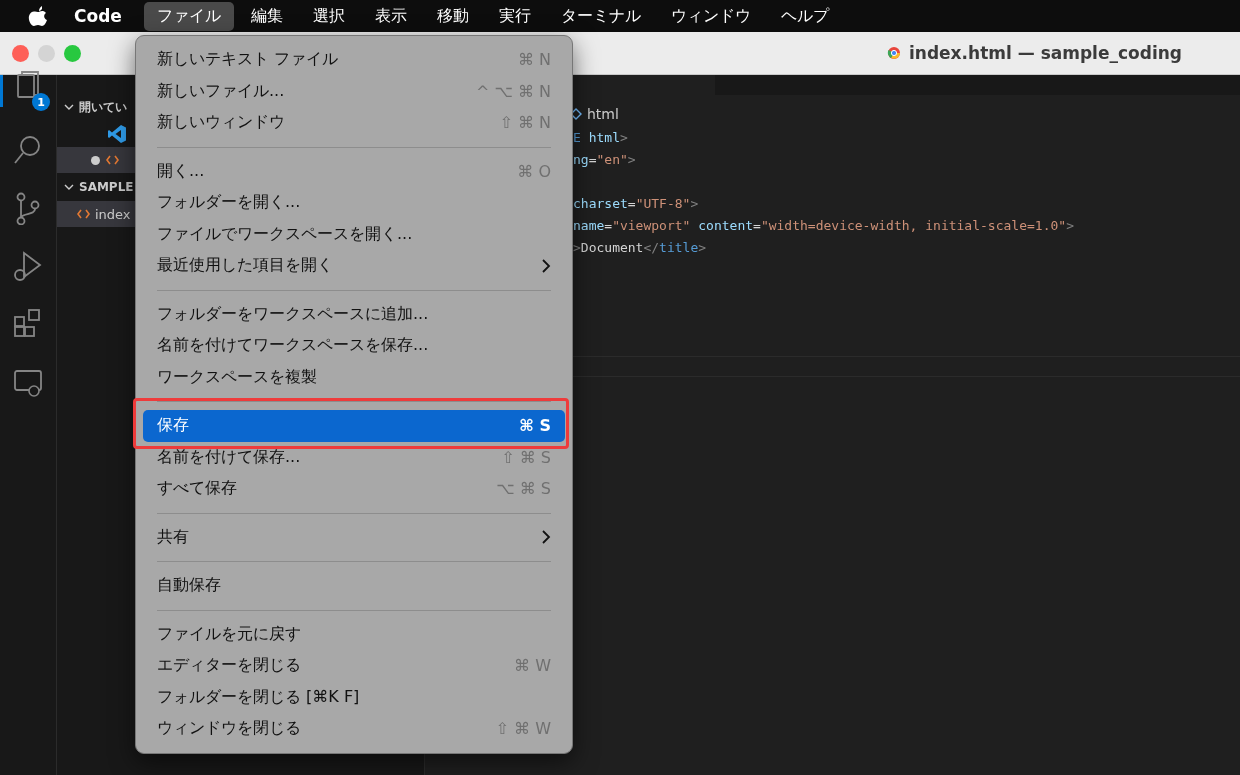 The image size is (1240, 775). Describe the element at coordinates (601, 138) in the screenshot. I see `code-line: E html>` at that location.